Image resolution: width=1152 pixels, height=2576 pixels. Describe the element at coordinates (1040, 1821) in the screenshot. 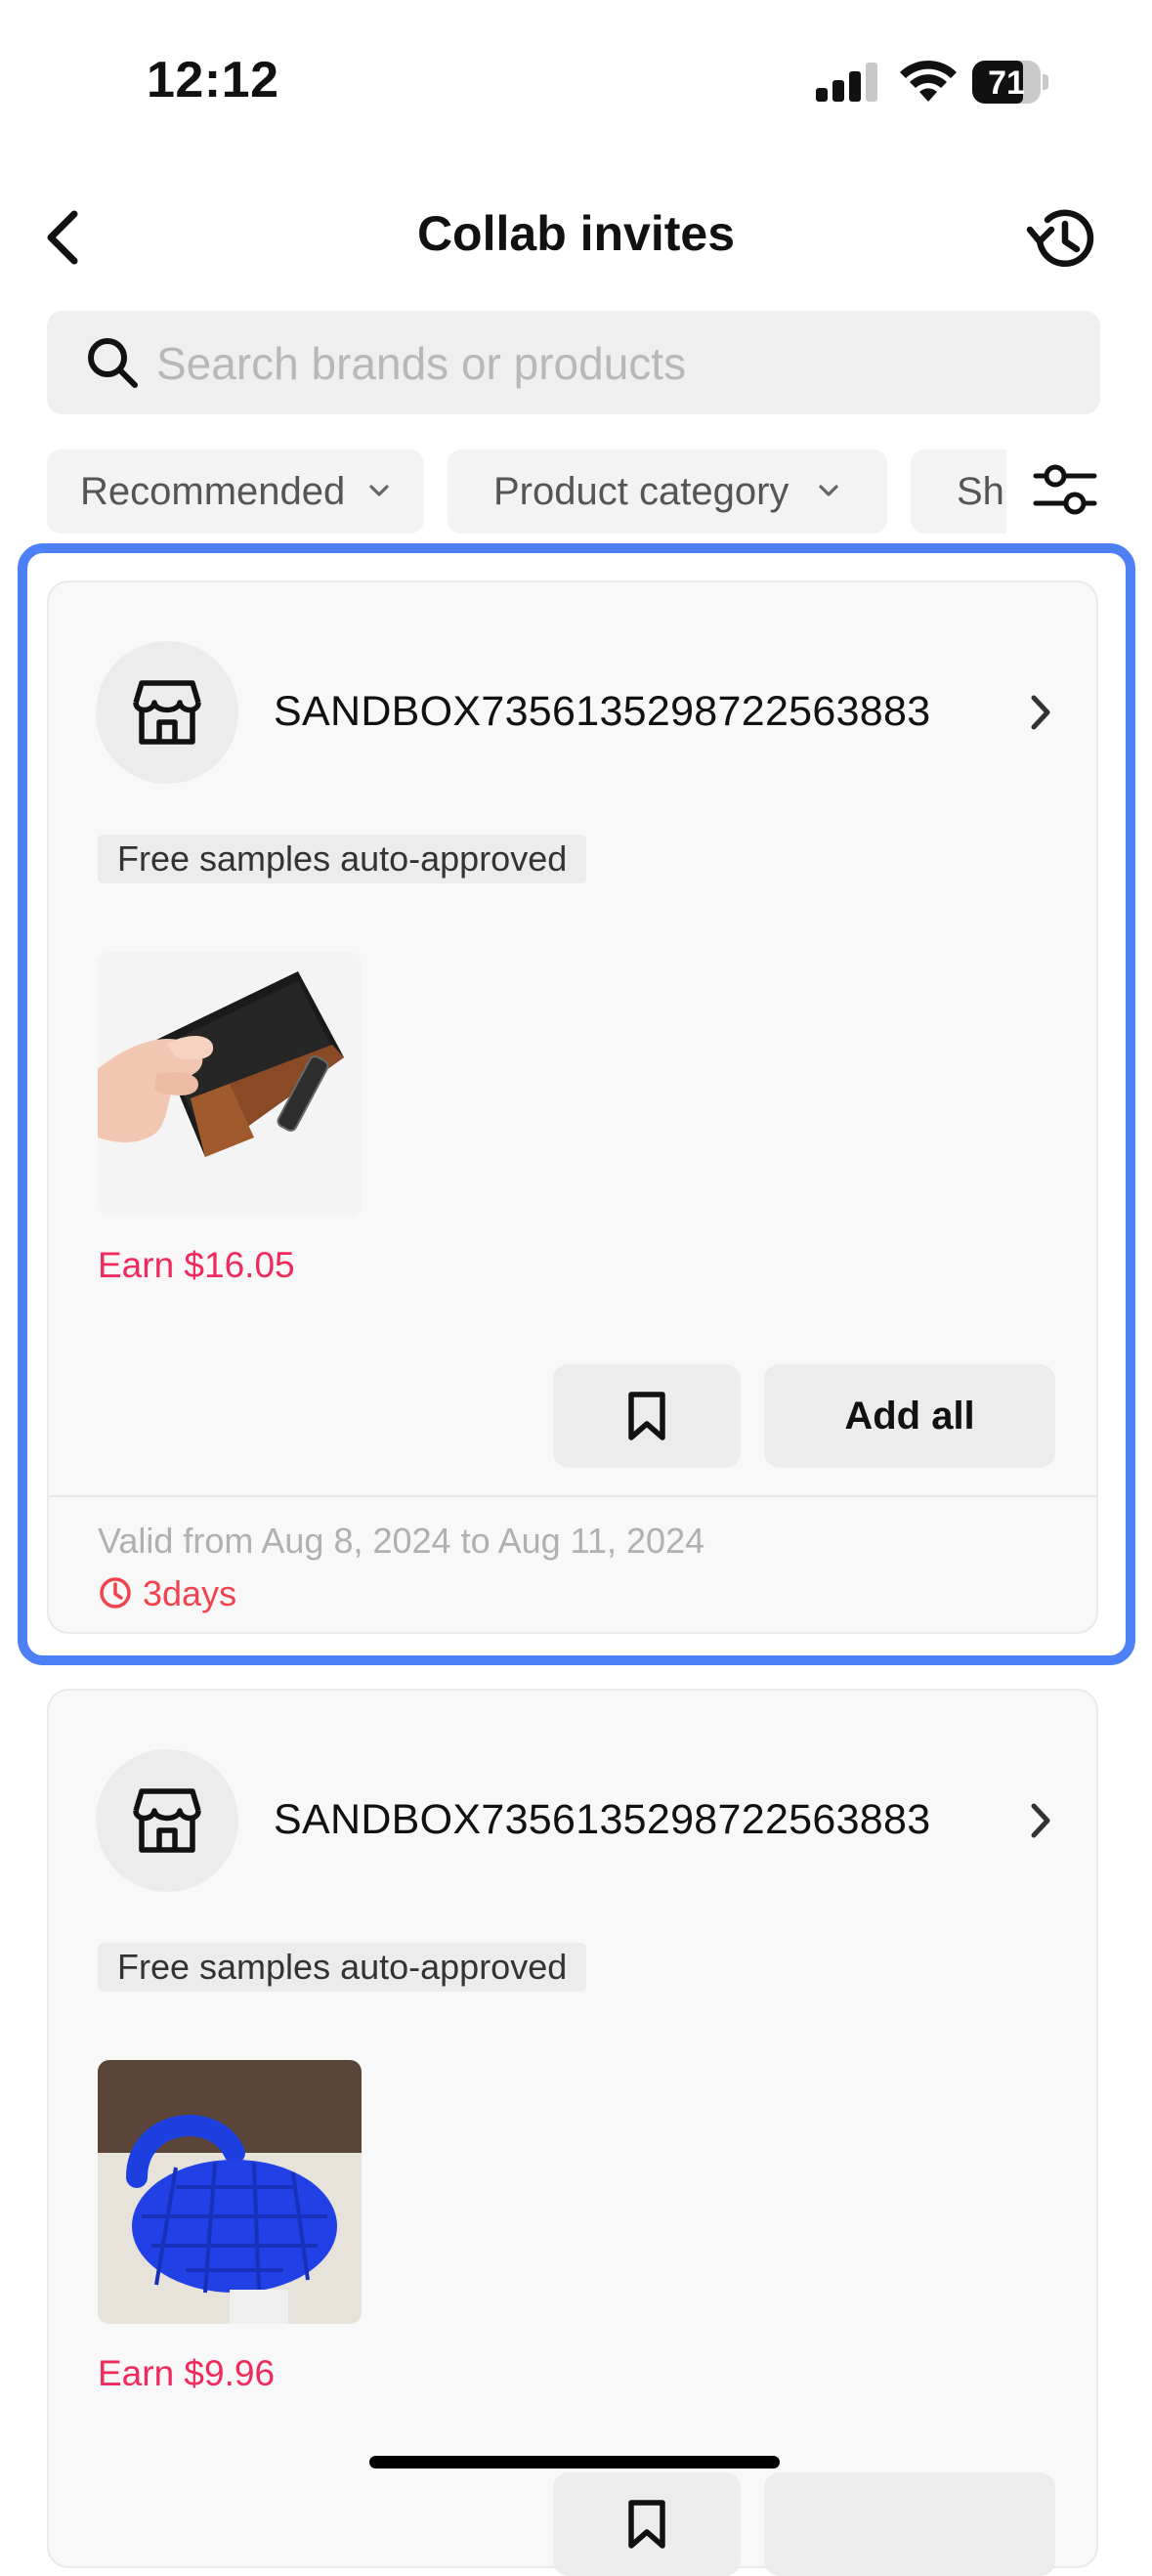

I see `chevron-right-icon` at that location.